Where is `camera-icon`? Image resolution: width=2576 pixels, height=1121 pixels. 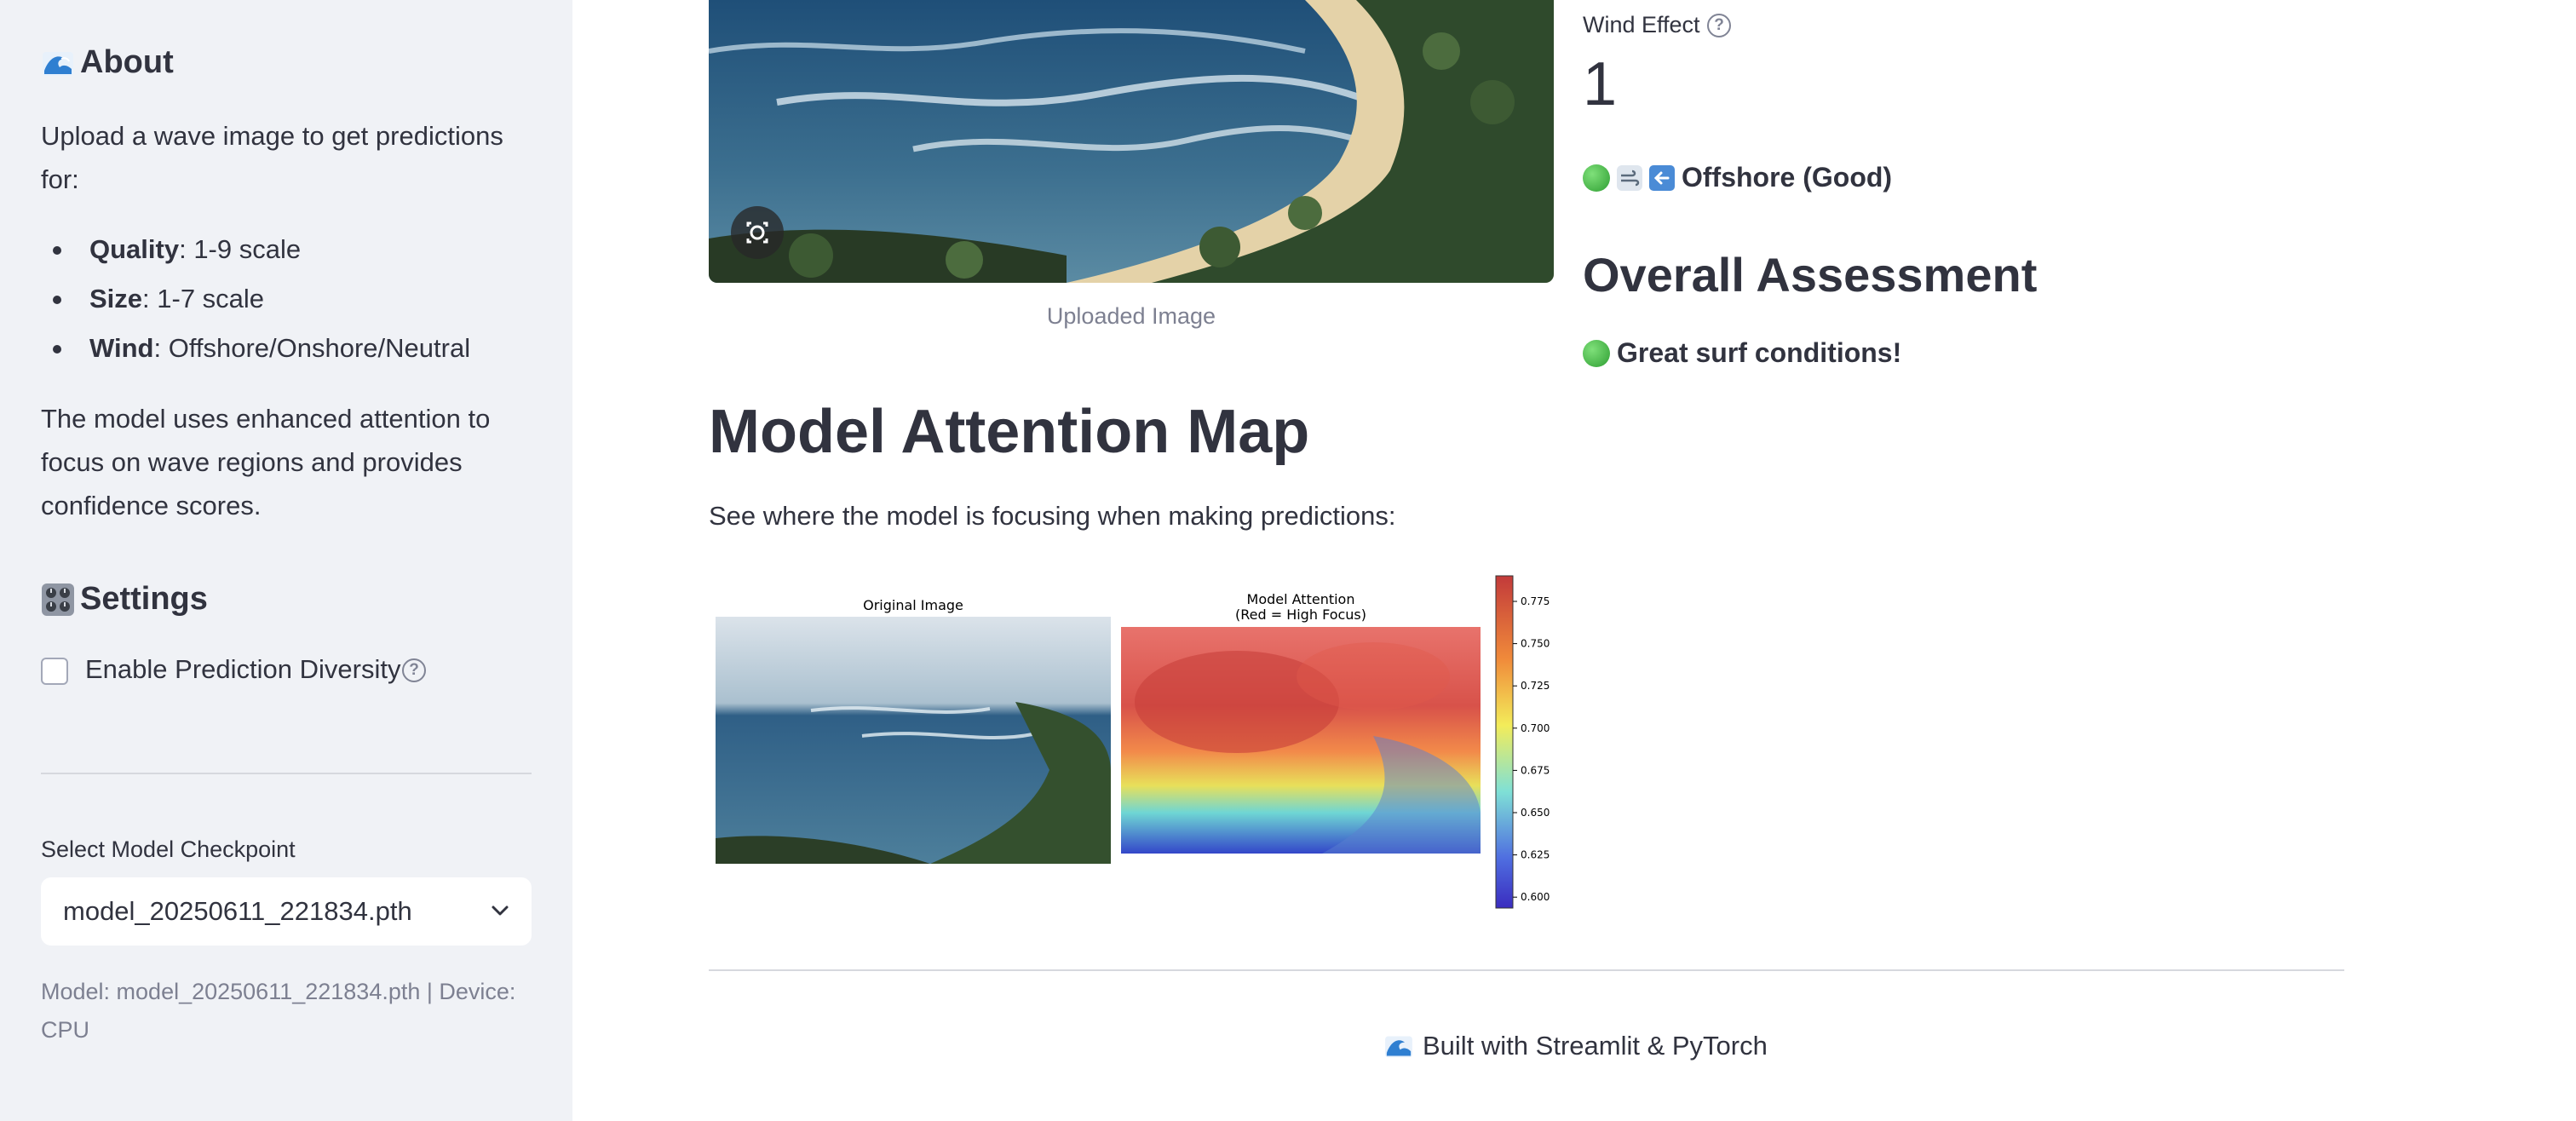
camera-icon is located at coordinates (757, 233).